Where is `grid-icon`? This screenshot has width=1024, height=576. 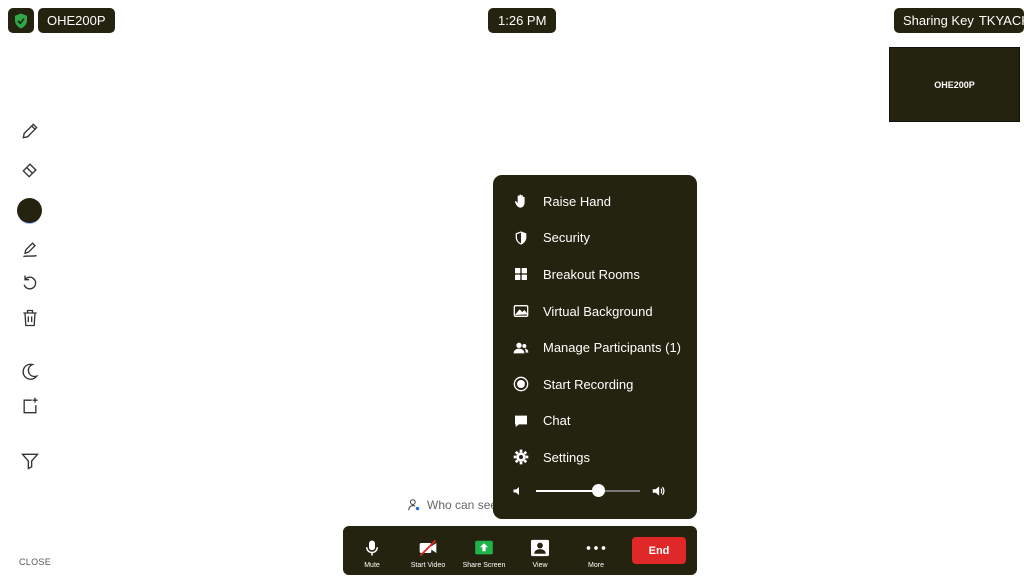 grid-icon is located at coordinates (520, 274).